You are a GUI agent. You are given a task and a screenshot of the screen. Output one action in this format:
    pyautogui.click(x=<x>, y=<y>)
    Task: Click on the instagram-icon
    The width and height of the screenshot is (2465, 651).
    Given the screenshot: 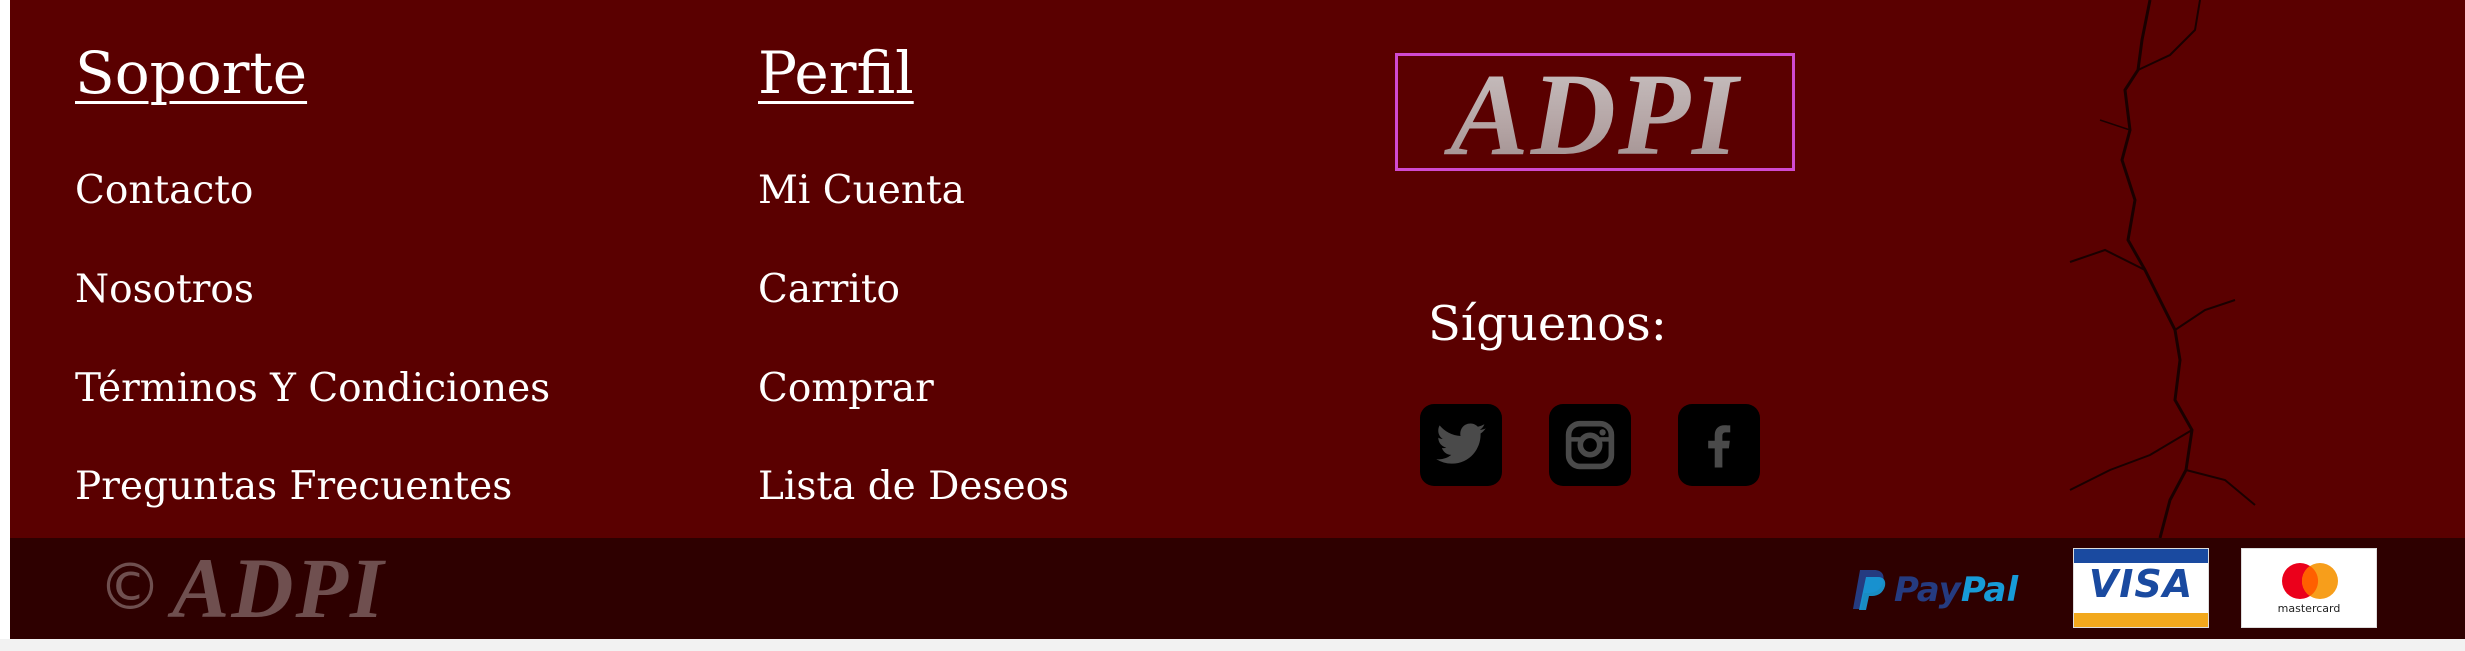 What is the action you would take?
    pyautogui.click(x=1590, y=445)
    